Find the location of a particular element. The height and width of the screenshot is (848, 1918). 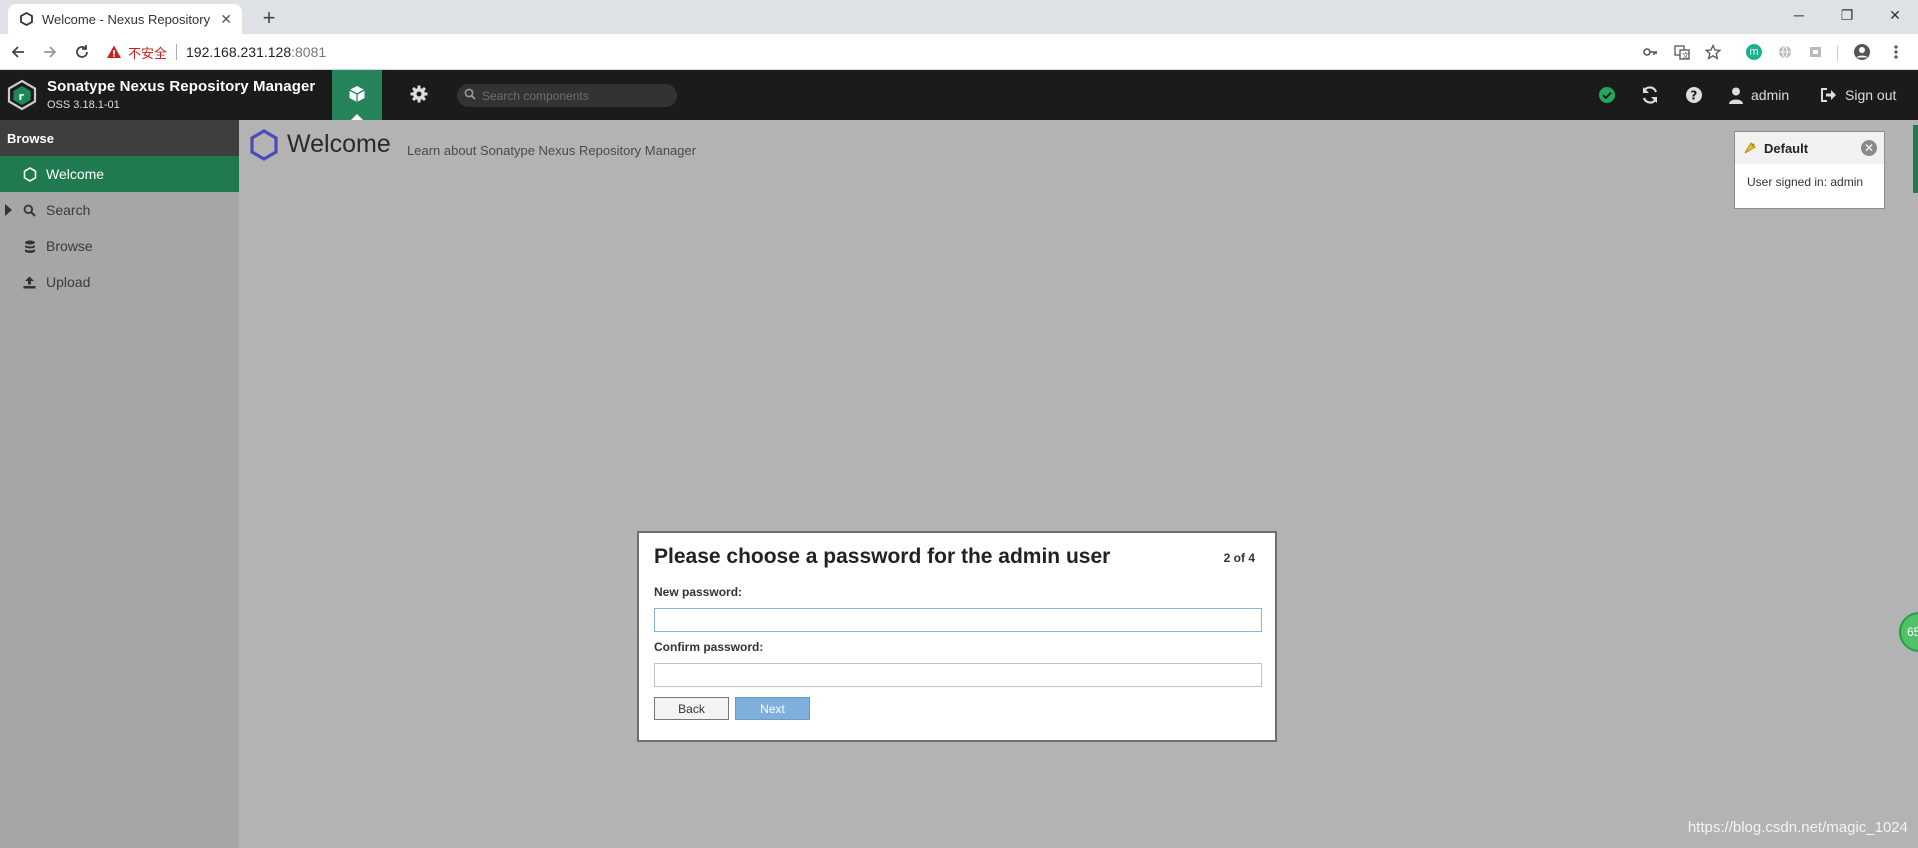

address-separator is located at coordinates (177, 52).